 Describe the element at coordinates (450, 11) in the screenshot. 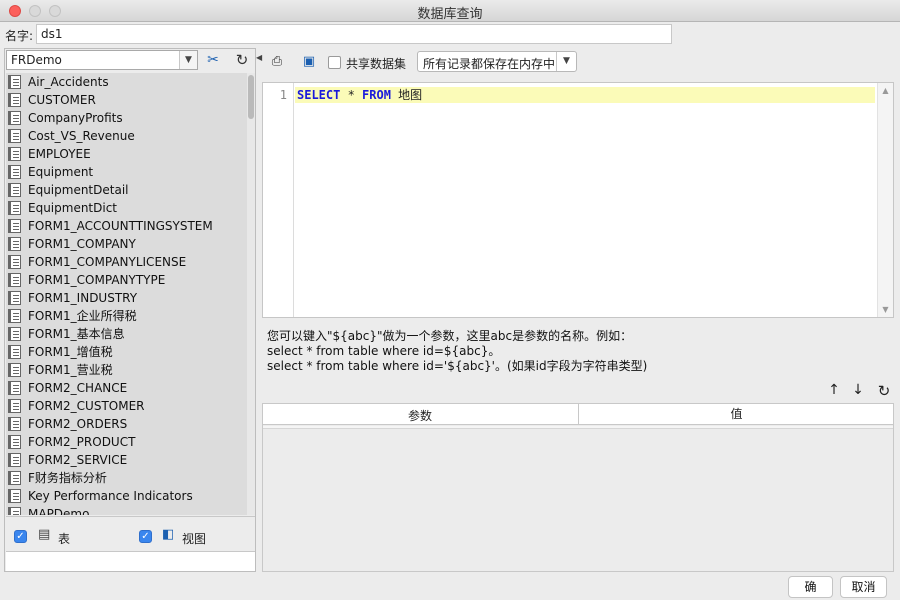

I see `title-bar: 数据库查询` at that location.